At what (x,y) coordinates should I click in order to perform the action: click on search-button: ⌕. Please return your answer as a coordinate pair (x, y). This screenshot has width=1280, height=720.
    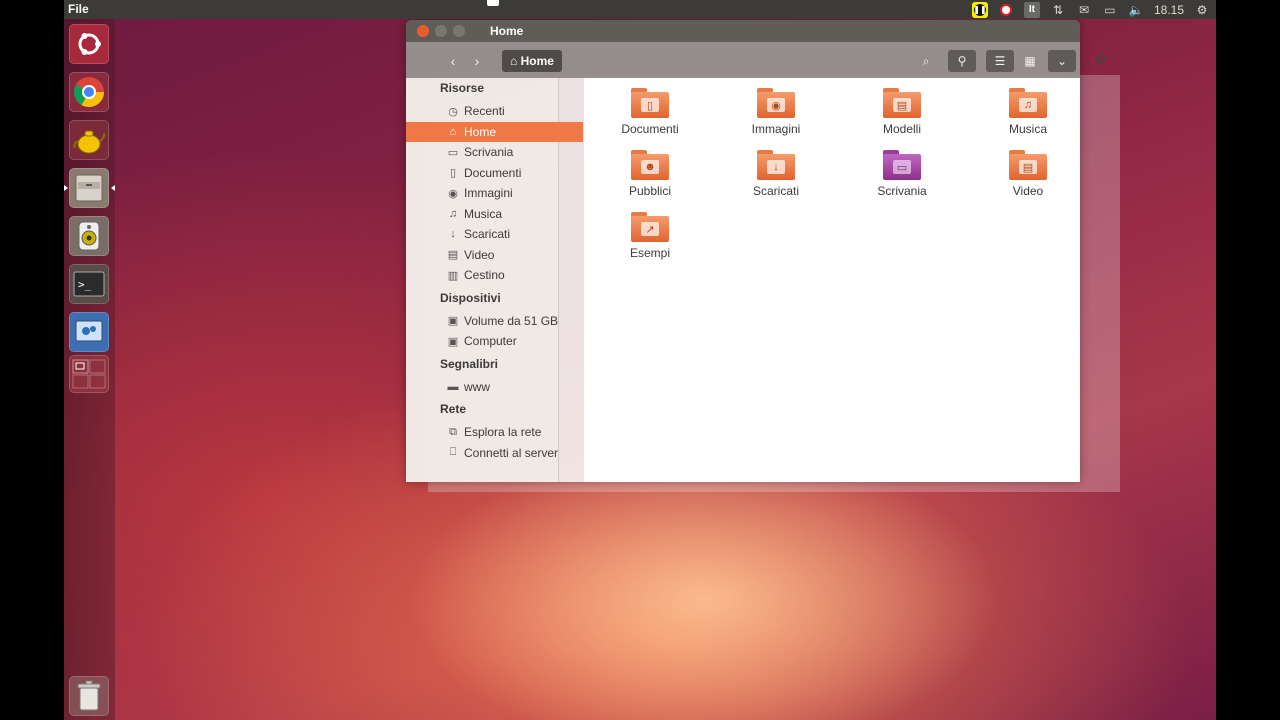
    Looking at the image, I should click on (926, 61).